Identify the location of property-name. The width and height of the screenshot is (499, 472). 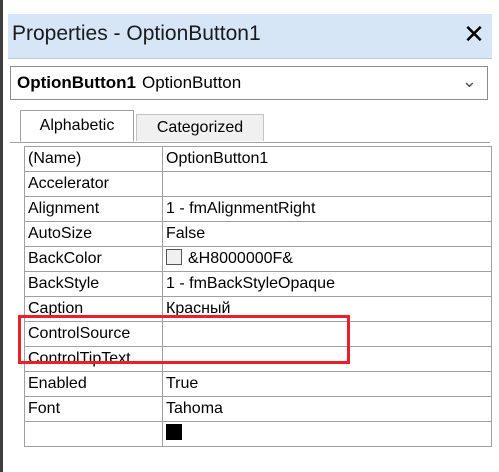
(93, 434).